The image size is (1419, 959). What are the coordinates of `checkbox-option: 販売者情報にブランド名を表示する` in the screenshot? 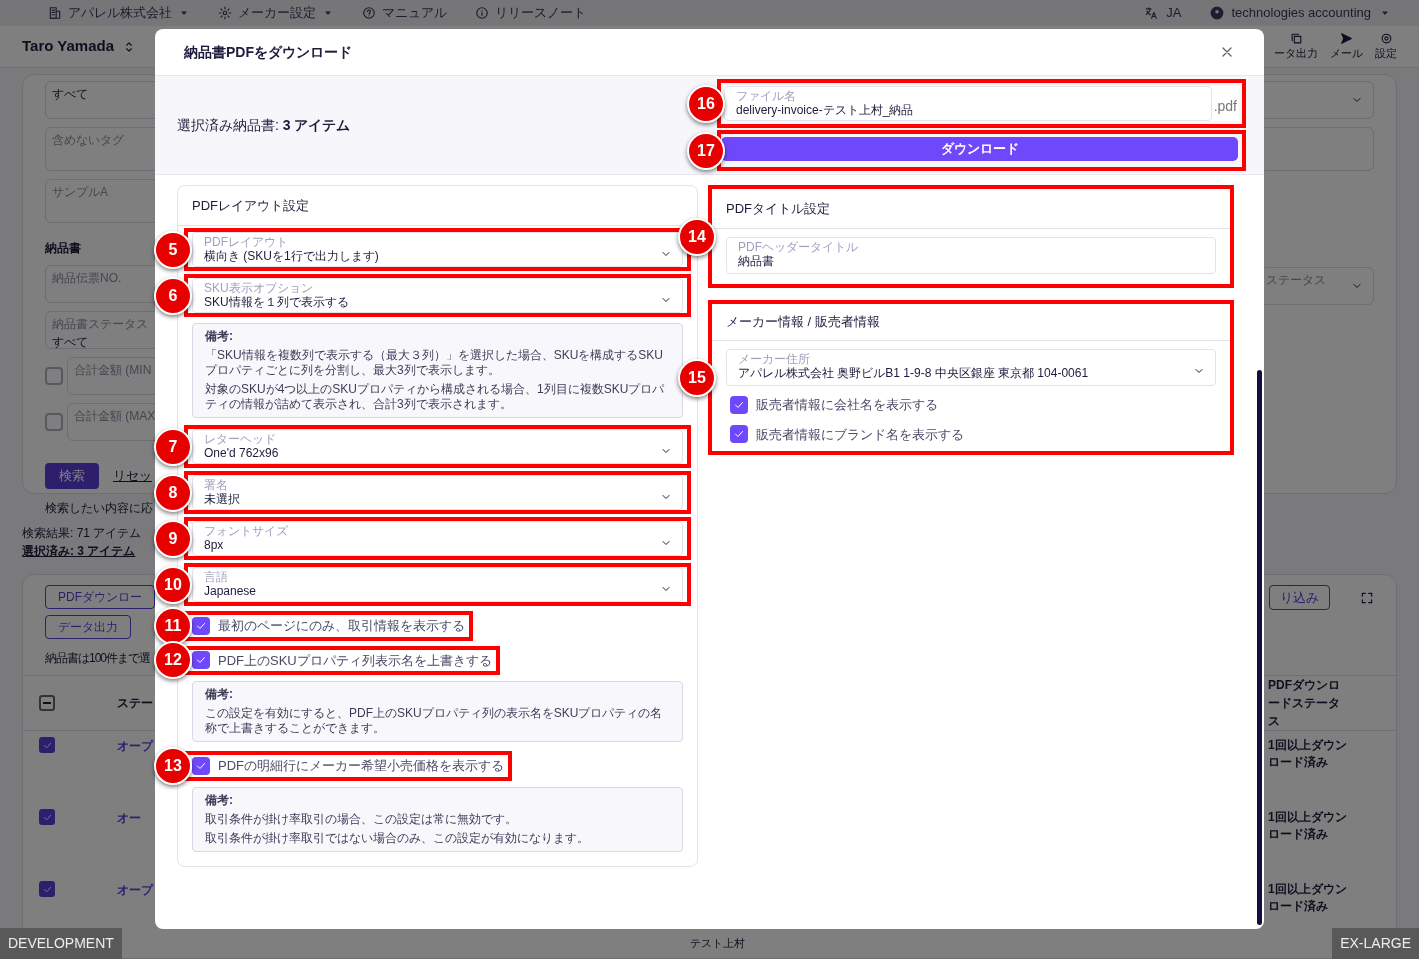 It's located at (847, 434).